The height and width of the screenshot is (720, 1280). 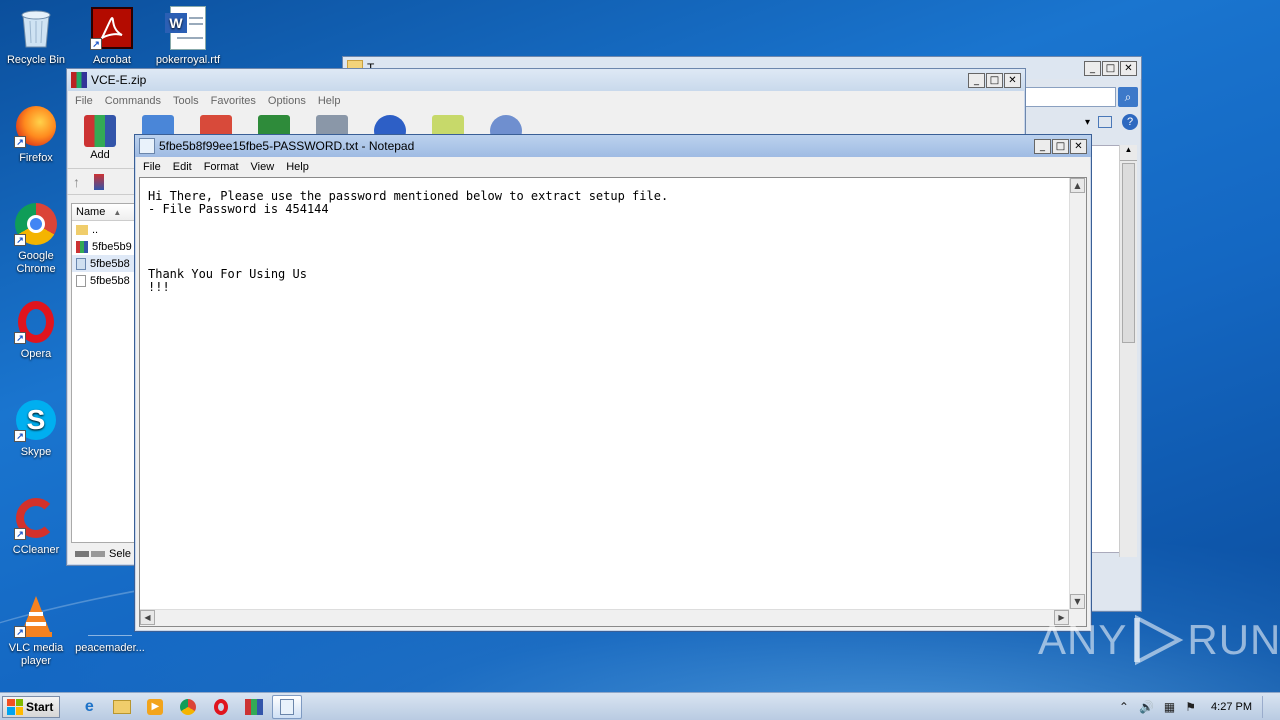 I want to click on show-desktop-button, so click(x=1269, y=706).